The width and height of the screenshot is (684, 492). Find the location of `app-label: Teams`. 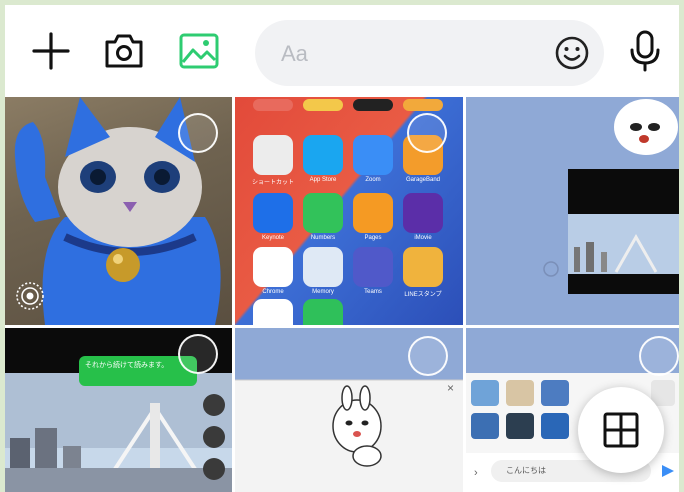

app-label: Teams is located at coordinates (373, 292).